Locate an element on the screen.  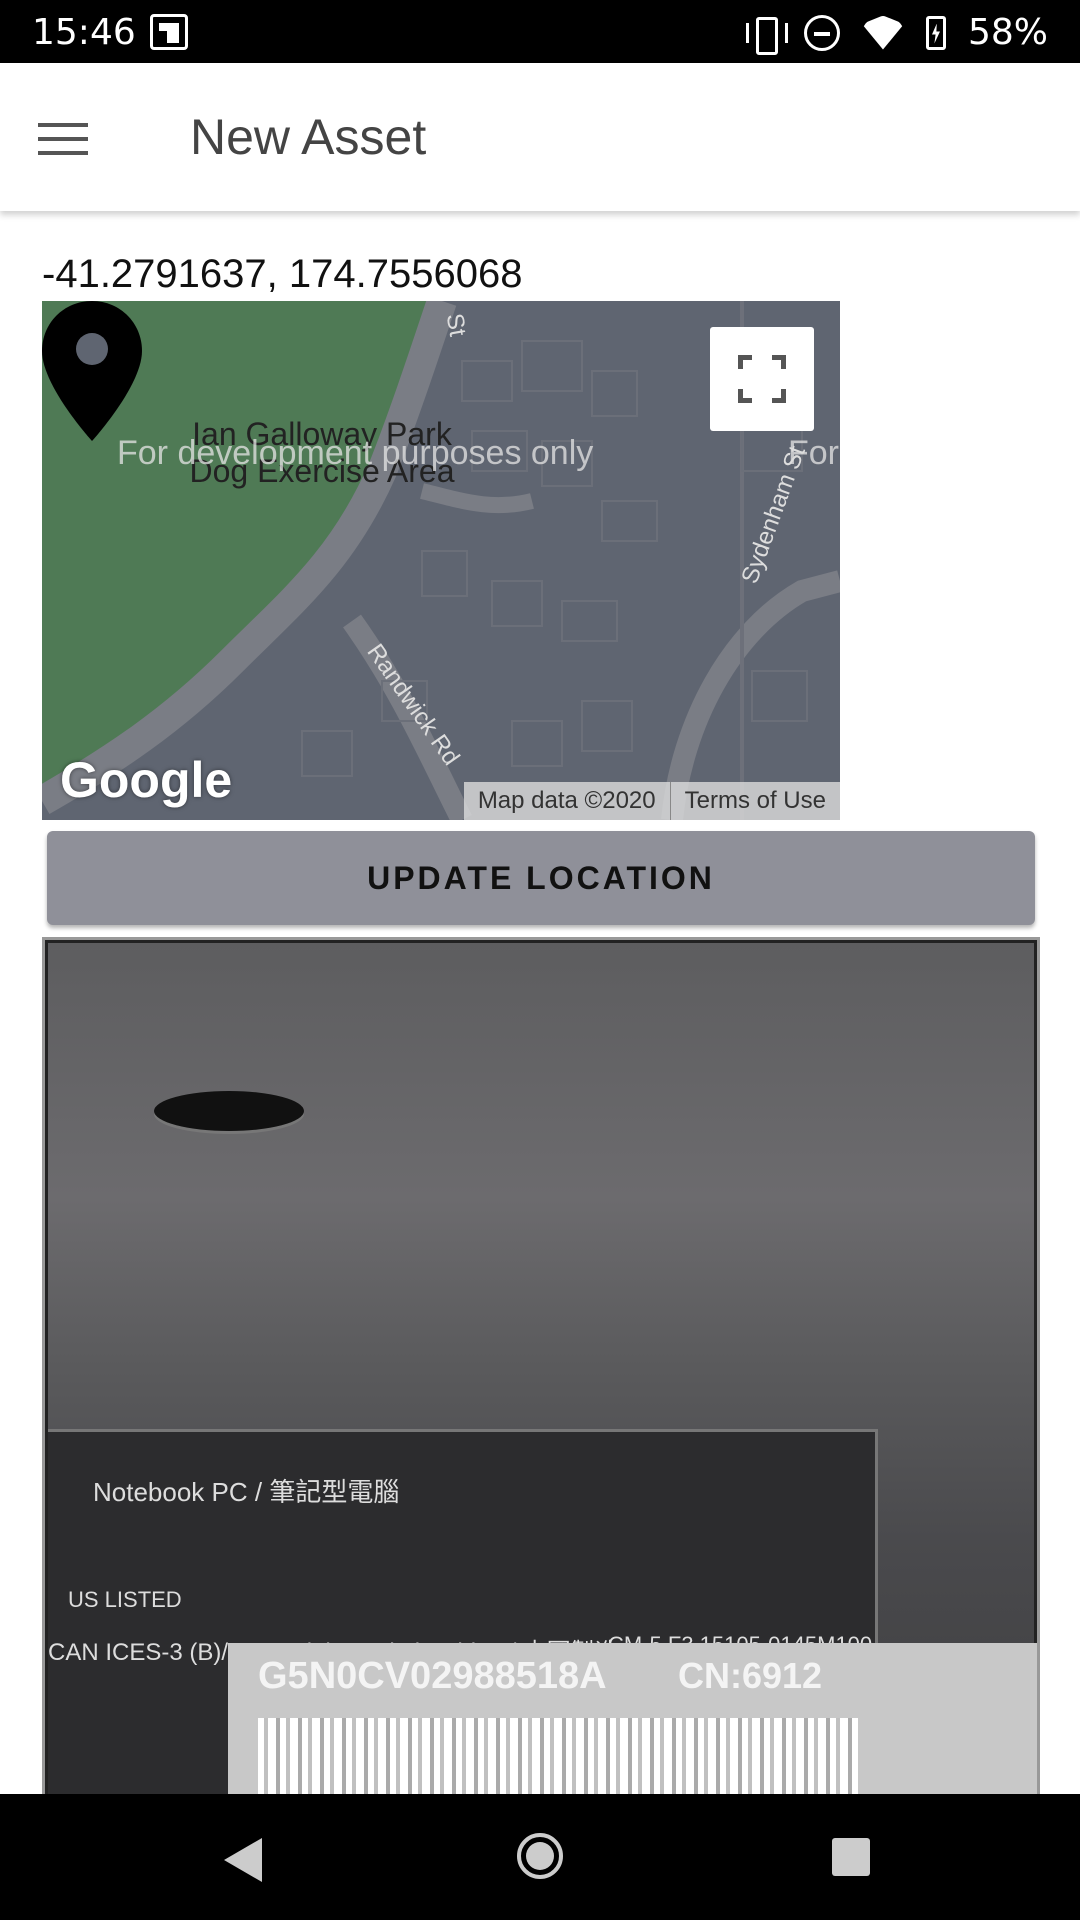
street-label: St is located at coordinates (456, 325).